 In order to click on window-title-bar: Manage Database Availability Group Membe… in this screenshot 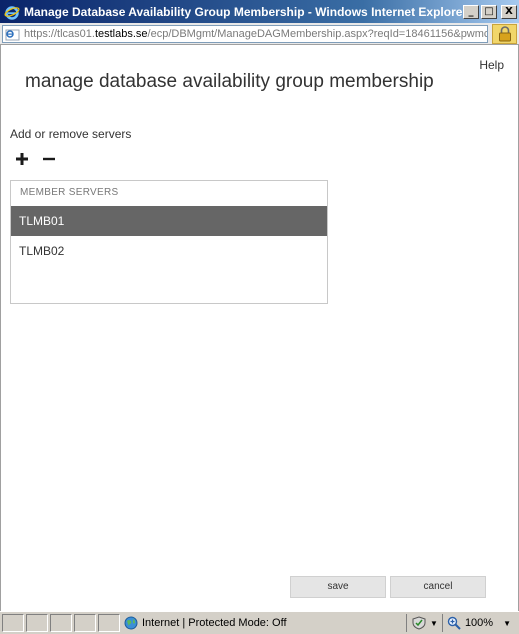, I will do `click(259, 11)`.